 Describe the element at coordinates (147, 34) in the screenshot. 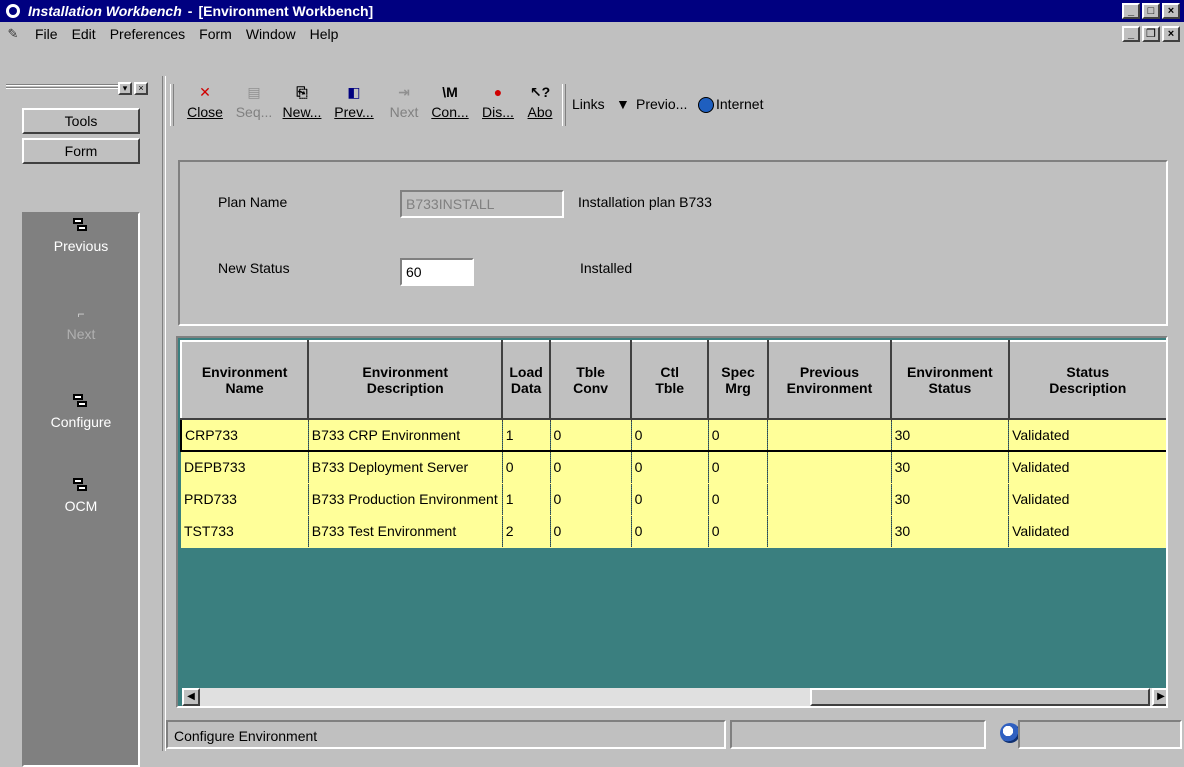

I see `menu-preferences: Preferences` at that location.